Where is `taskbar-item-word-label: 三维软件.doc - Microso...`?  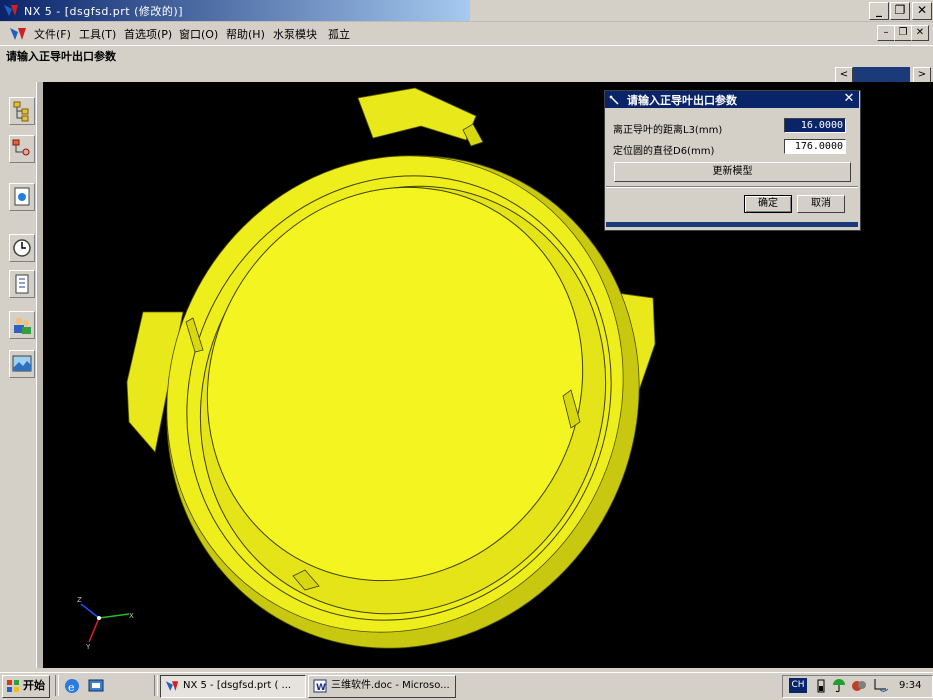 taskbar-item-word-label: 三维软件.doc - Microso... is located at coordinates (390, 685).